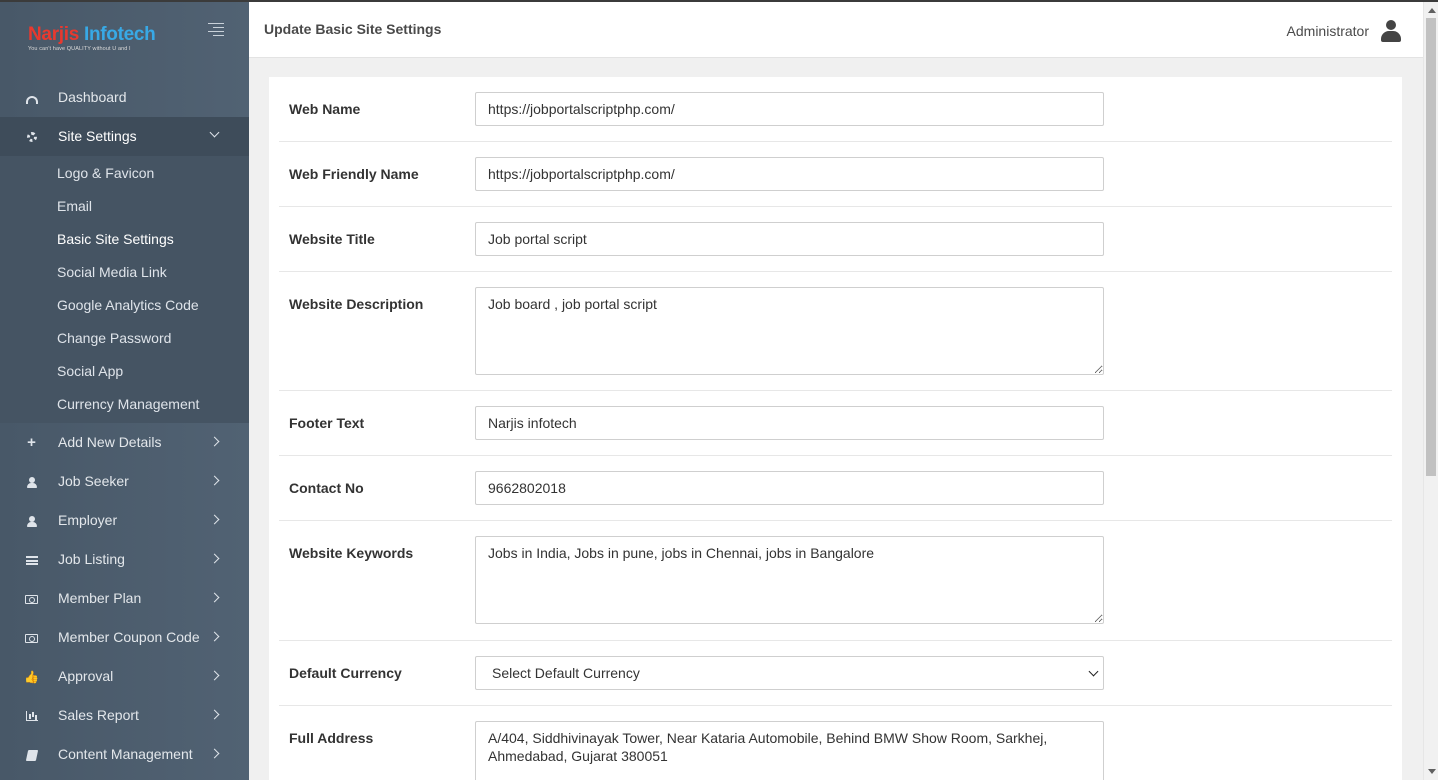 This screenshot has height=780, width=1438. I want to click on sidebar-item-job-seeker: Job Seeker, so click(124, 481).